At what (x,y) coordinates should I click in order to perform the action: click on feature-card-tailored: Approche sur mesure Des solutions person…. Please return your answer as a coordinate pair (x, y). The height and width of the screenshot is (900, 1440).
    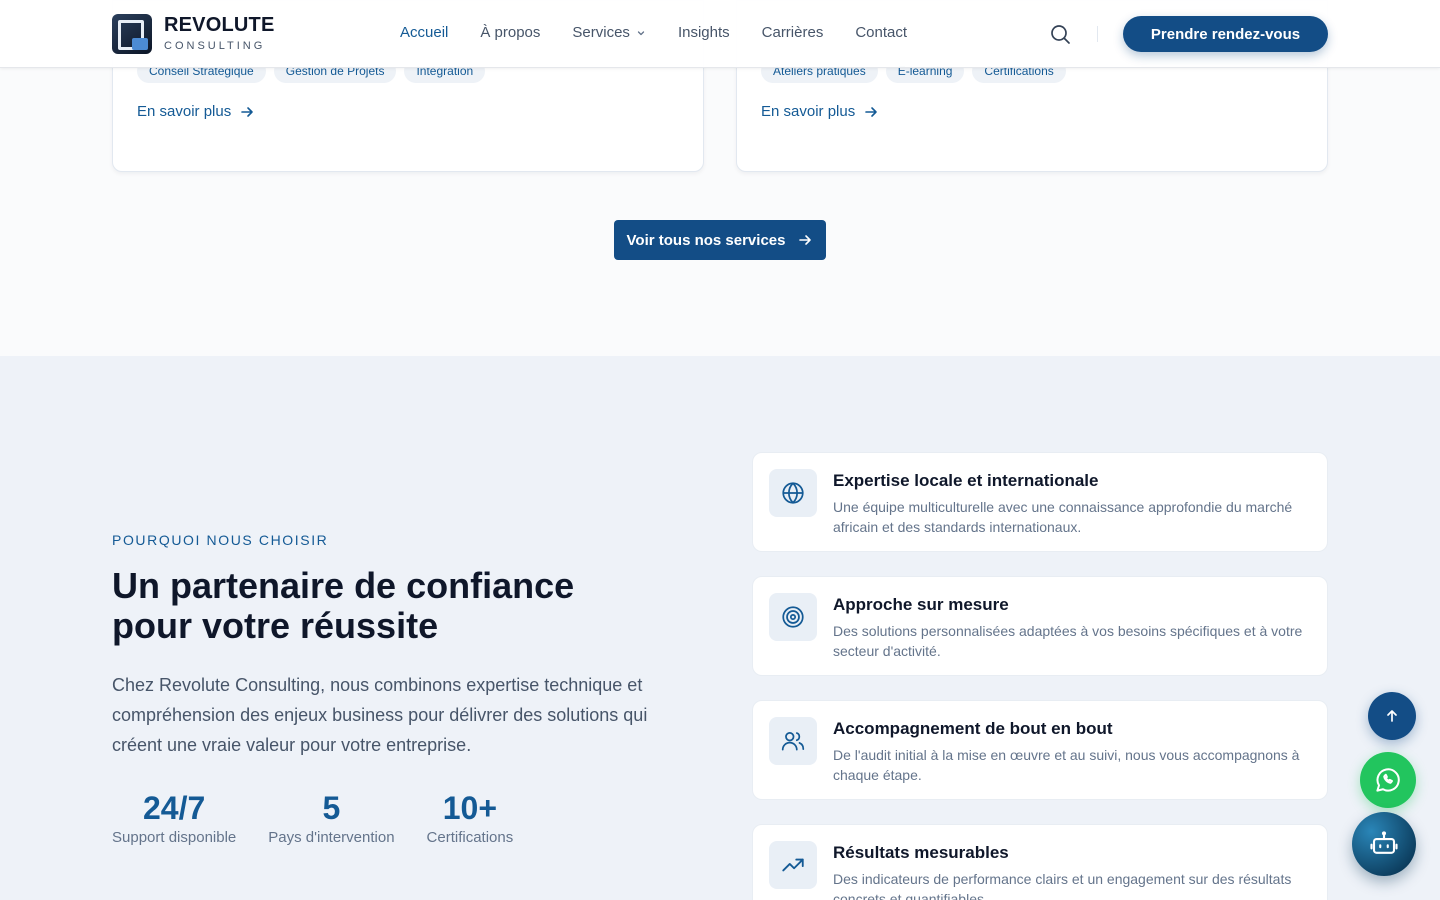
    Looking at the image, I should click on (1040, 626).